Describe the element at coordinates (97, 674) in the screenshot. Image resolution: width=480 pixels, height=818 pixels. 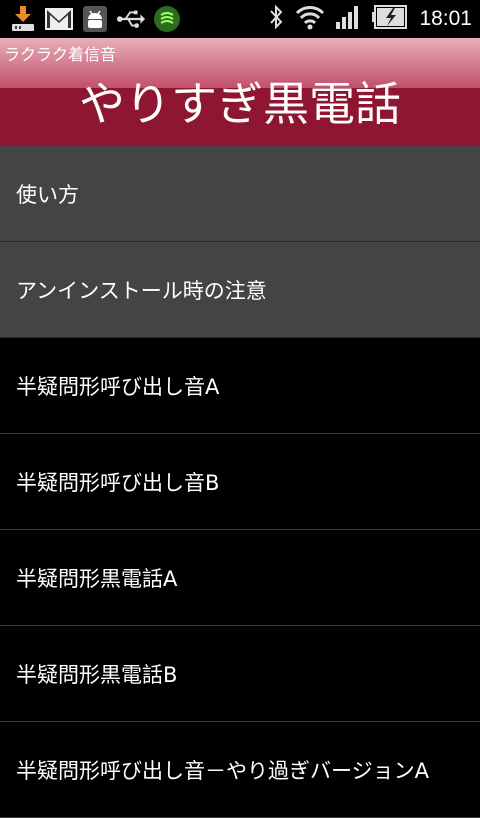
I see `ringtone-label: 半疑問形黒電話B` at that location.